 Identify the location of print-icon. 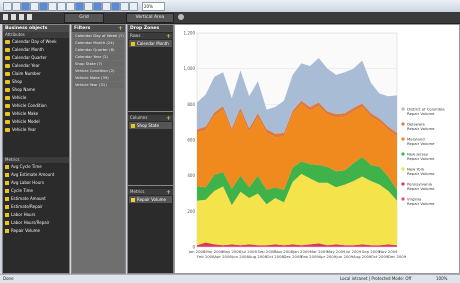
(52, 6).